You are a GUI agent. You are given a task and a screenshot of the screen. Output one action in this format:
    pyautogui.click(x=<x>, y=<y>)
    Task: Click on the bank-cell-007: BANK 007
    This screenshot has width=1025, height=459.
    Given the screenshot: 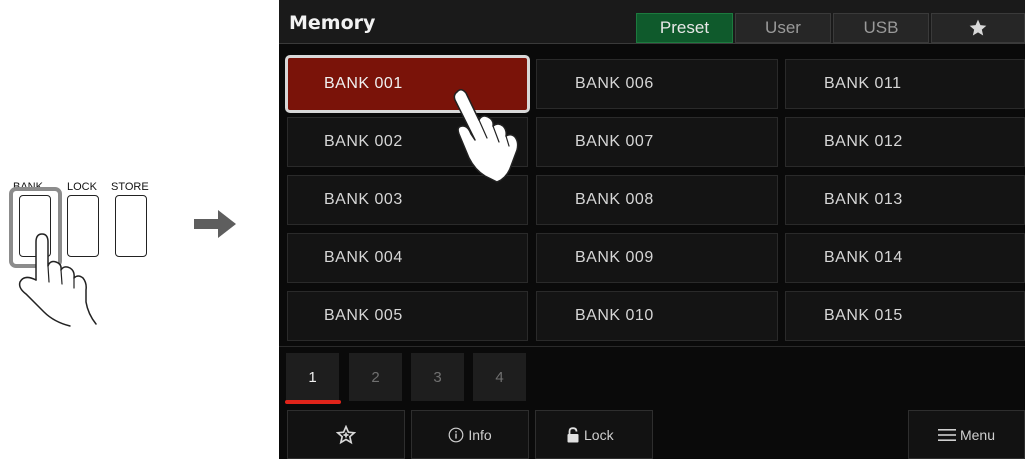 What is the action you would take?
    pyautogui.click(x=657, y=142)
    